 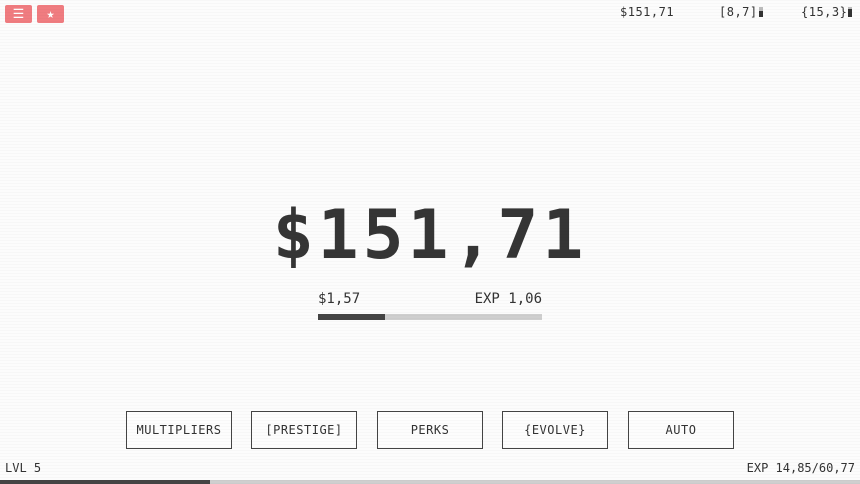 I want to click on header-bracket-stat: [8,7], so click(x=741, y=12).